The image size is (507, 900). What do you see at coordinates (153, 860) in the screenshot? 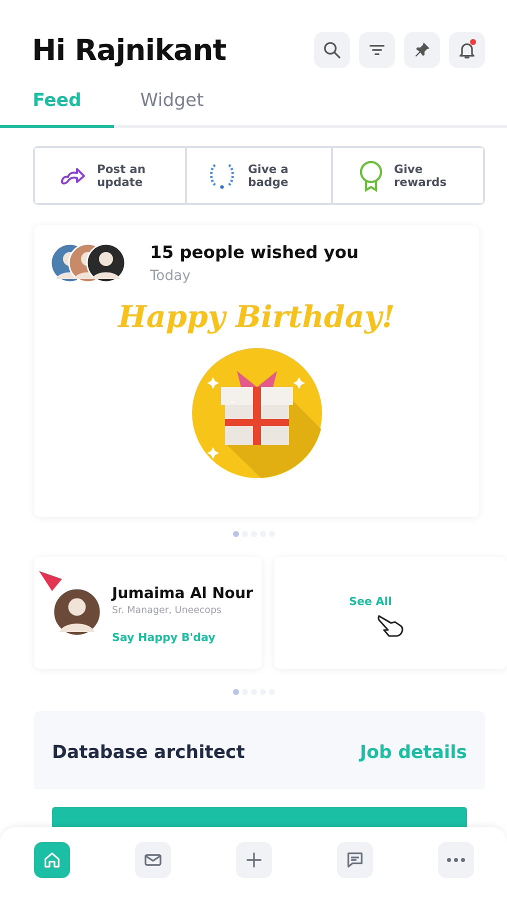
I see `mail-nav-button` at bounding box center [153, 860].